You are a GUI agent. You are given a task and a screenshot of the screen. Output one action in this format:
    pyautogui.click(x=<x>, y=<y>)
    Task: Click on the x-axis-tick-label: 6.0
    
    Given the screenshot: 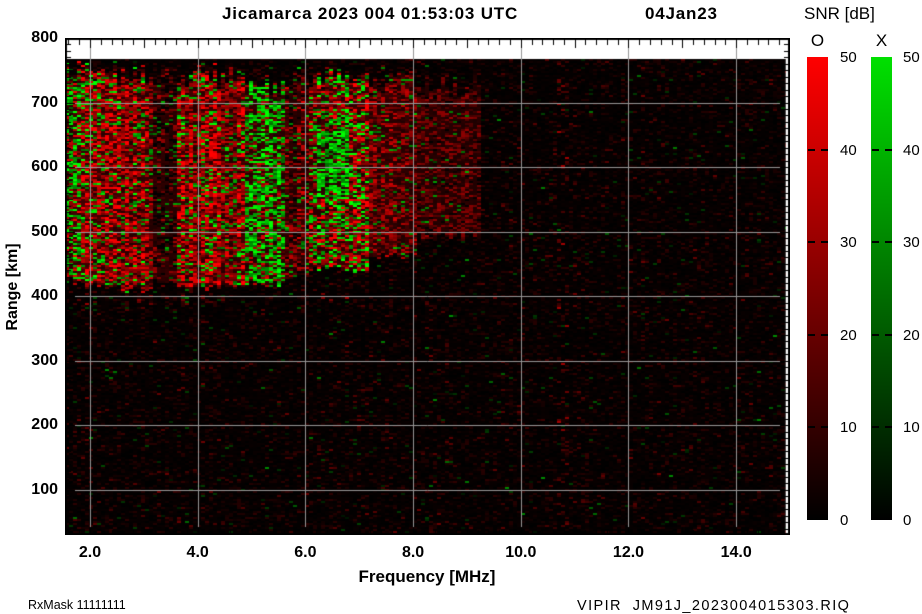 What is the action you would take?
    pyautogui.click(x=305, y=552)
    